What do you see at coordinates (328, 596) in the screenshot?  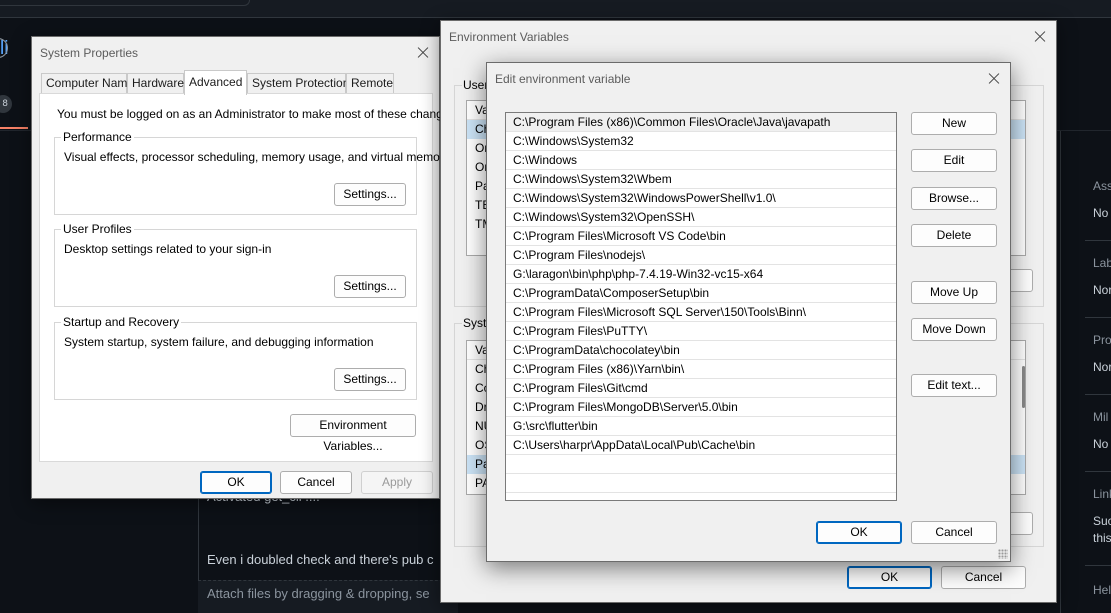 I see `attach-files-hint: Attach files by dragging & dropping, se` at bounding box center [328, 596].